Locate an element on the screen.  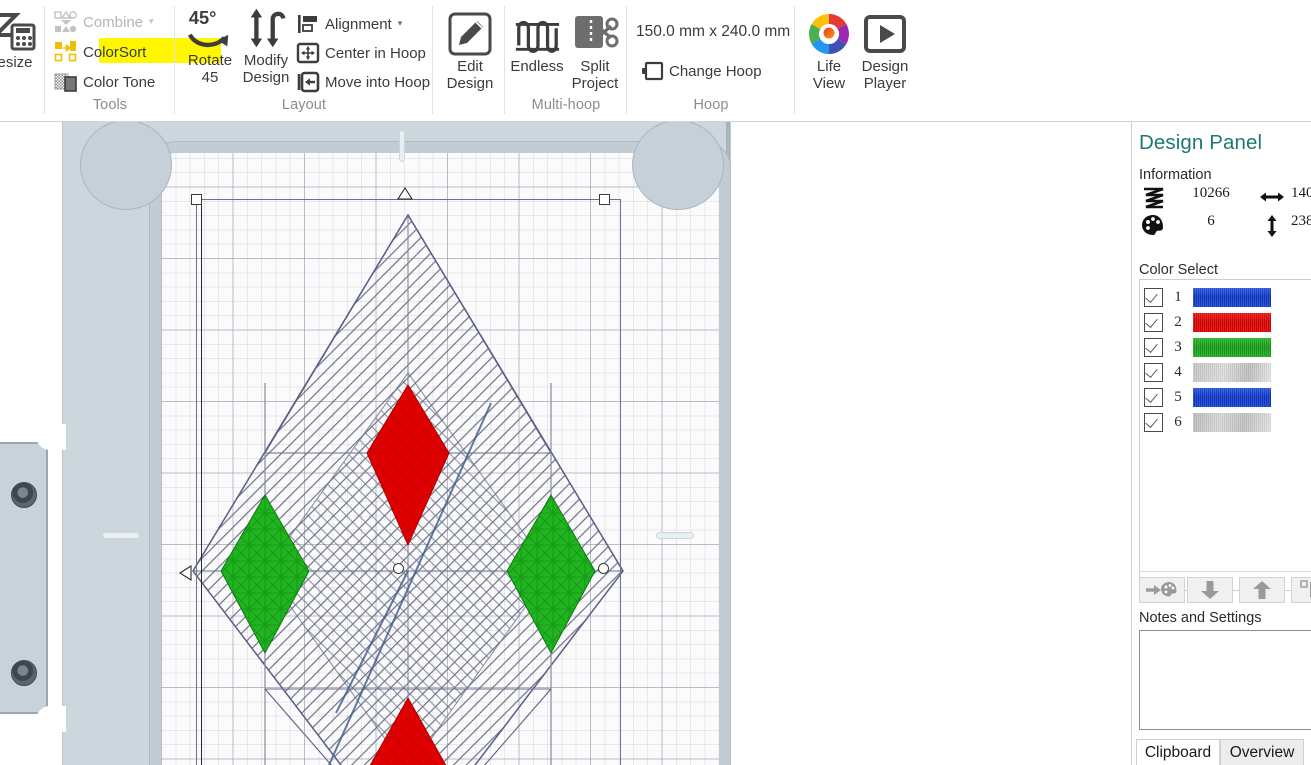
rotate-45-button: 45° Rotate 45 is located at coordinates (210, 46).